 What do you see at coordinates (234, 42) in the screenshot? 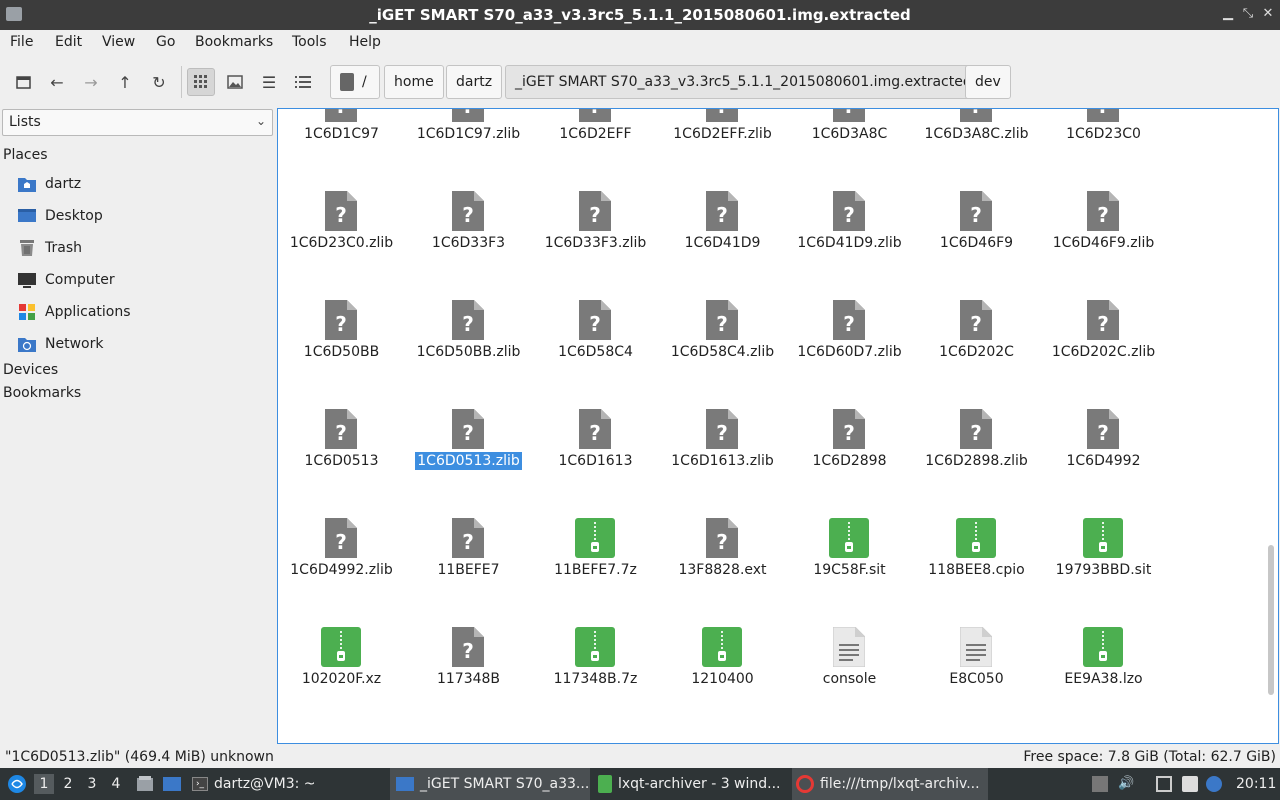
I see `menu-bookmarks: Bookmarks` at bounding box center [234, 42].